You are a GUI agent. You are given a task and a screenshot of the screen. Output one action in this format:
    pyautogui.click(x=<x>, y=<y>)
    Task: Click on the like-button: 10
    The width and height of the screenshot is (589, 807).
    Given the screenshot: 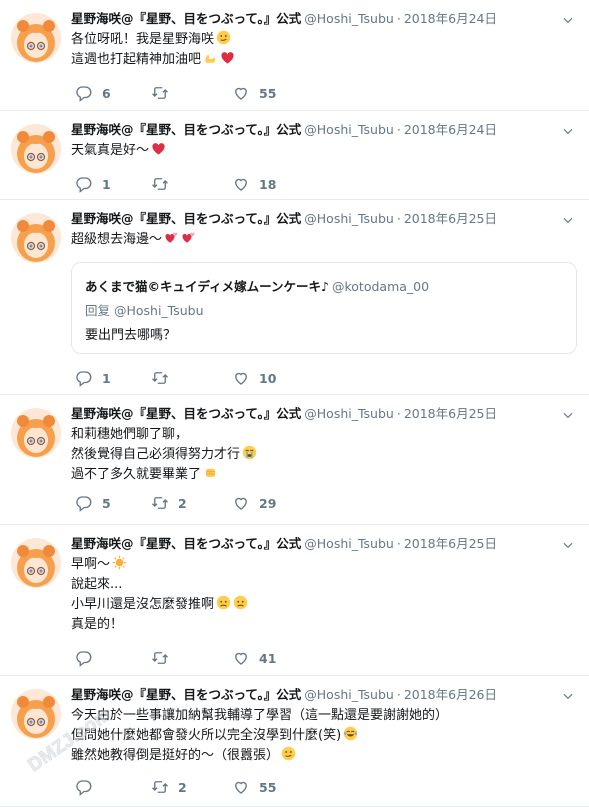 What is the action you would take?
    pyautogui.click(x=254, y=378)
    